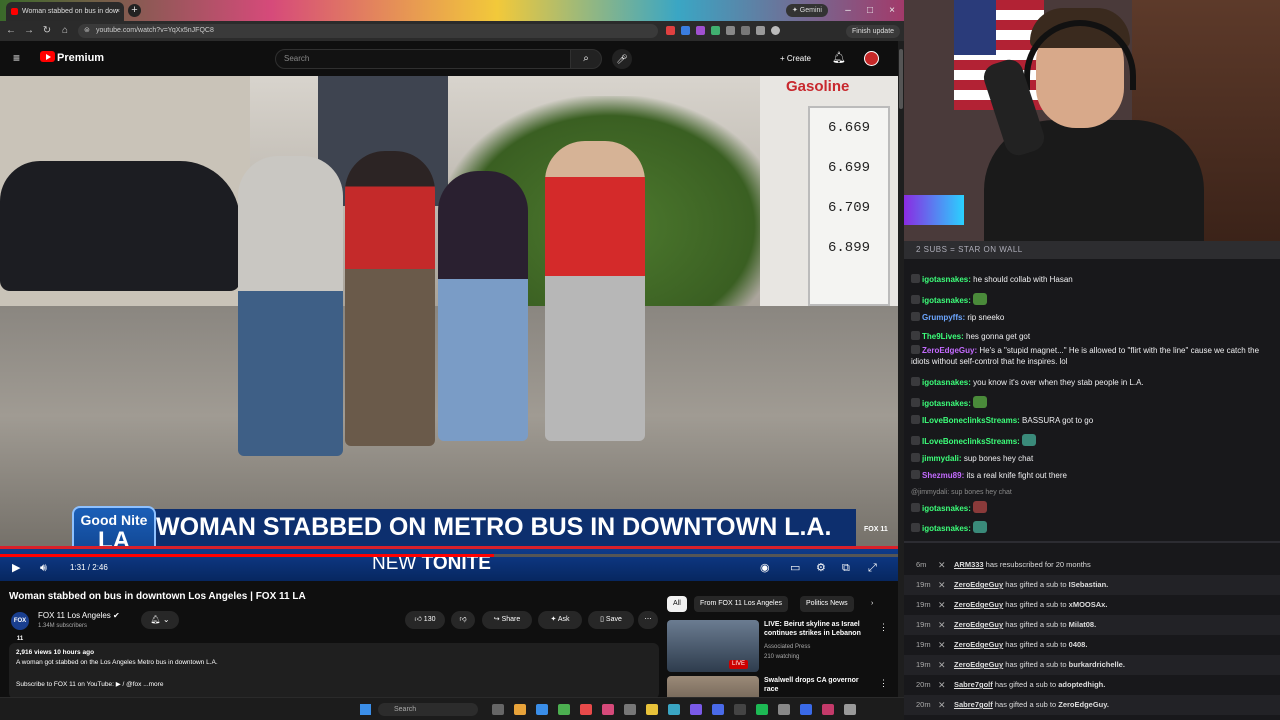 The width and height of the screenshot is (1280, 720). Describe the element at coordinates (795, 59) in the screenshot. I see `create-button: + Create` at that location.